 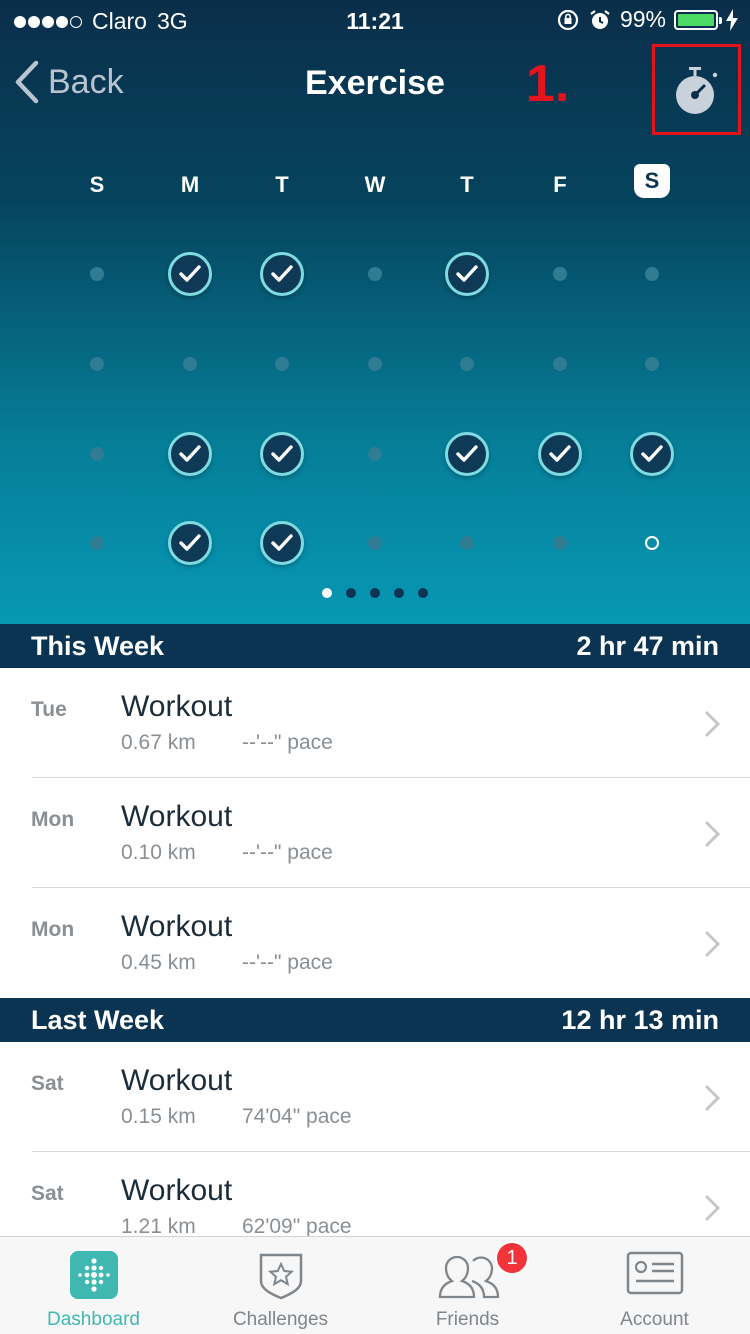 What do you see at coordinates (375, 723) in the screenshot?
I see `list-item: Tue Workout 0.67 km --'--" pace` at bounding box center [375, 723].